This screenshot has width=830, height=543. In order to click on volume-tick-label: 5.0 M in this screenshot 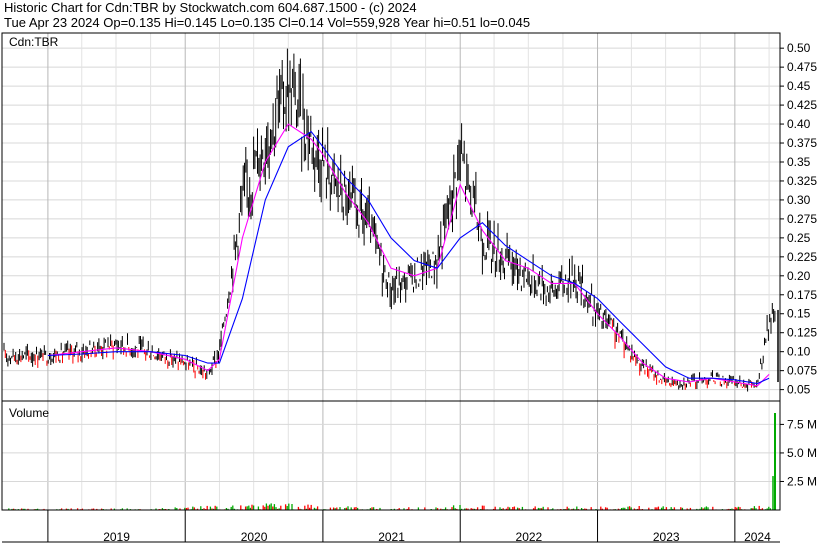, I will do `click(802, 453)`.